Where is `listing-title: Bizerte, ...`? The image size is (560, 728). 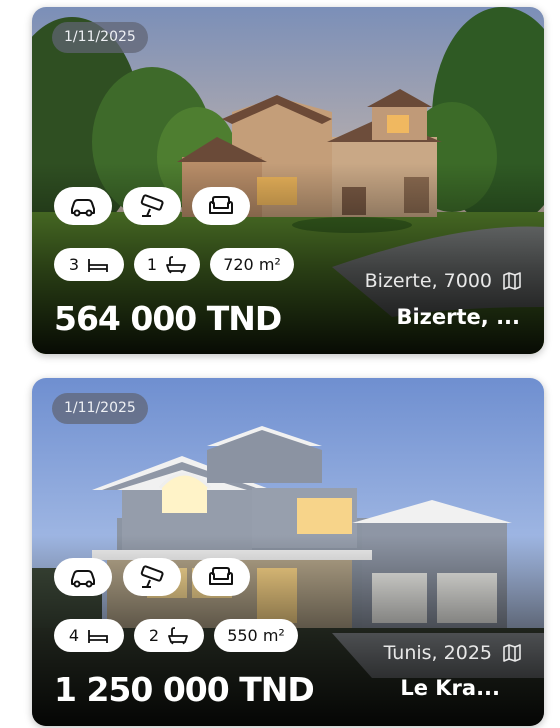
listing-title: Bizerte, ... is located at coordinates (458, 317).